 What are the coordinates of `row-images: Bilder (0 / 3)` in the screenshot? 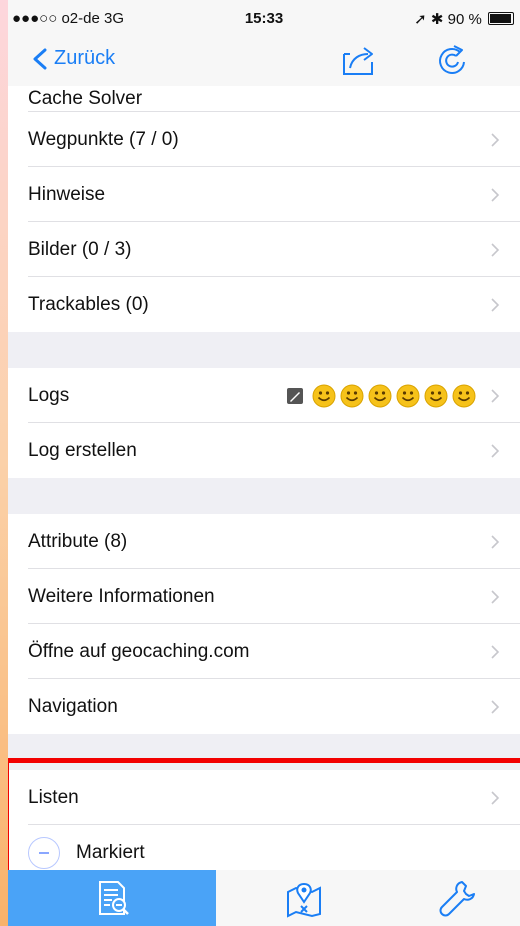 It's located at (264, 249).